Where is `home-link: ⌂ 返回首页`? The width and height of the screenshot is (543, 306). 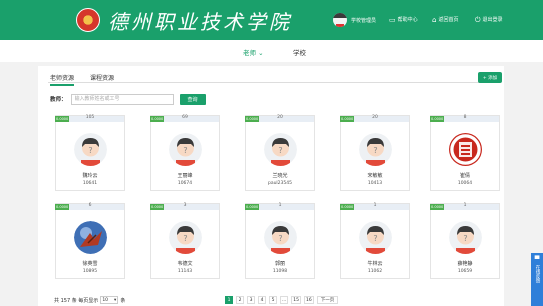
home-link: ⌂ 返回首页 is located at coordinates (445, 19).